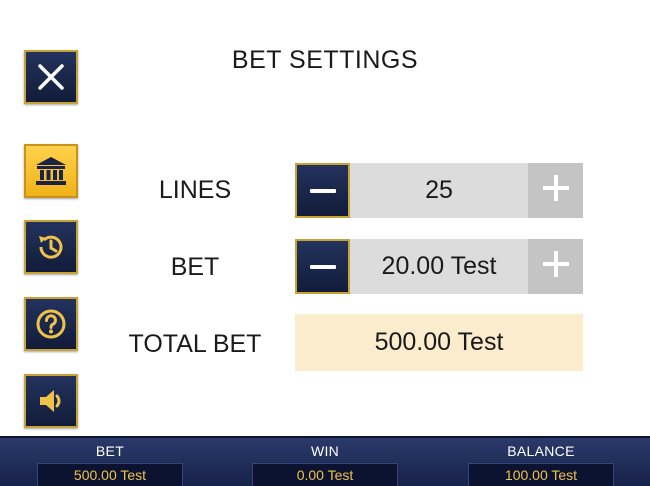 This screenshot has width=650, height=486. I want to click on balance-stat: BALANCE 100.00 Test, so click(541, 462).